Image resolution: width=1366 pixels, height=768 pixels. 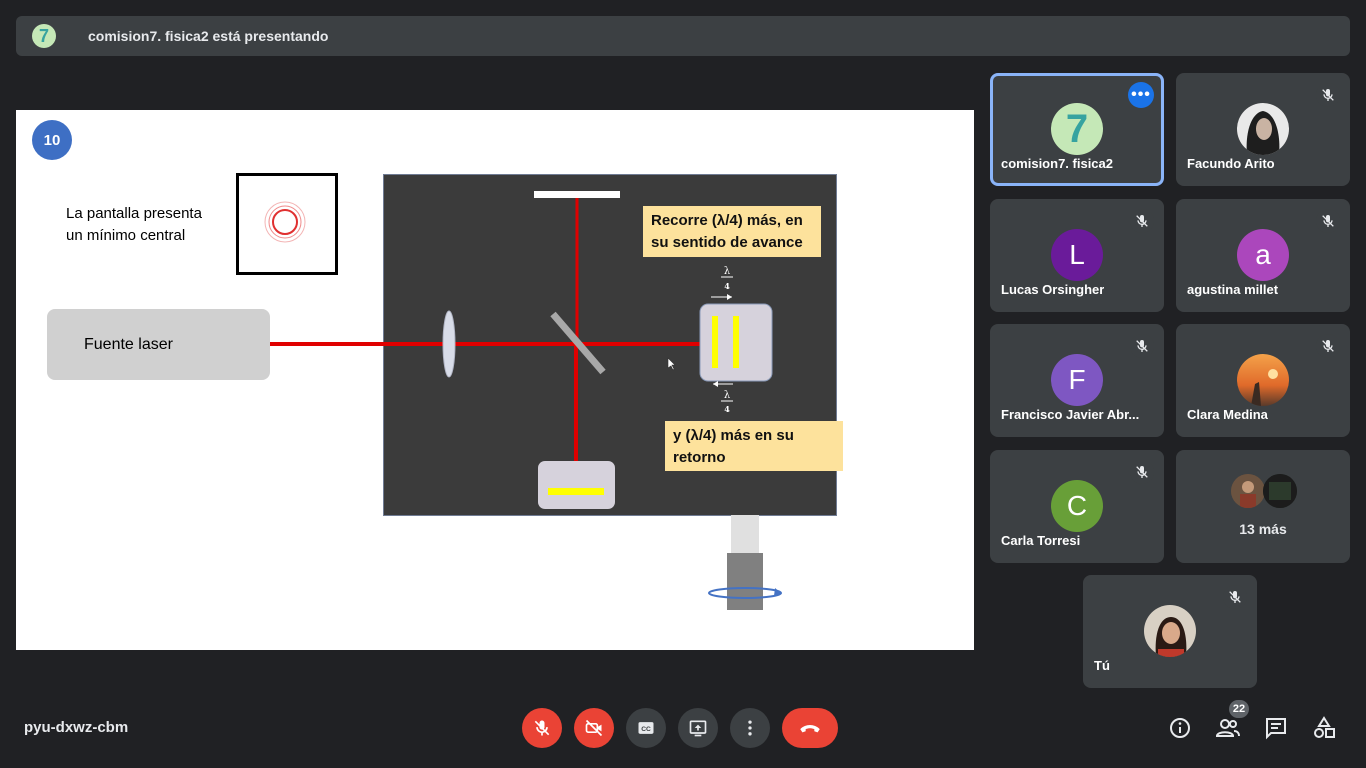 I want to click on participant-avatar: C, so click(x=1077, y=506).